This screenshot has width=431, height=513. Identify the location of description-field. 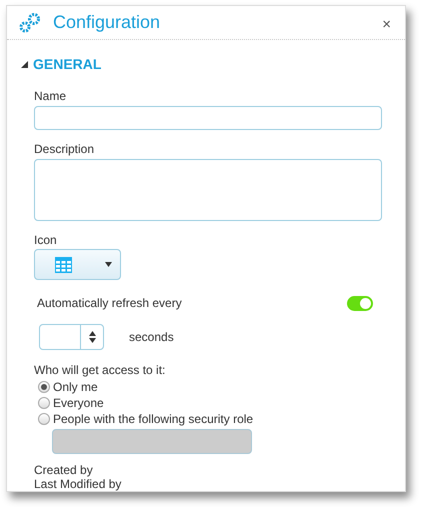
(208, 190).